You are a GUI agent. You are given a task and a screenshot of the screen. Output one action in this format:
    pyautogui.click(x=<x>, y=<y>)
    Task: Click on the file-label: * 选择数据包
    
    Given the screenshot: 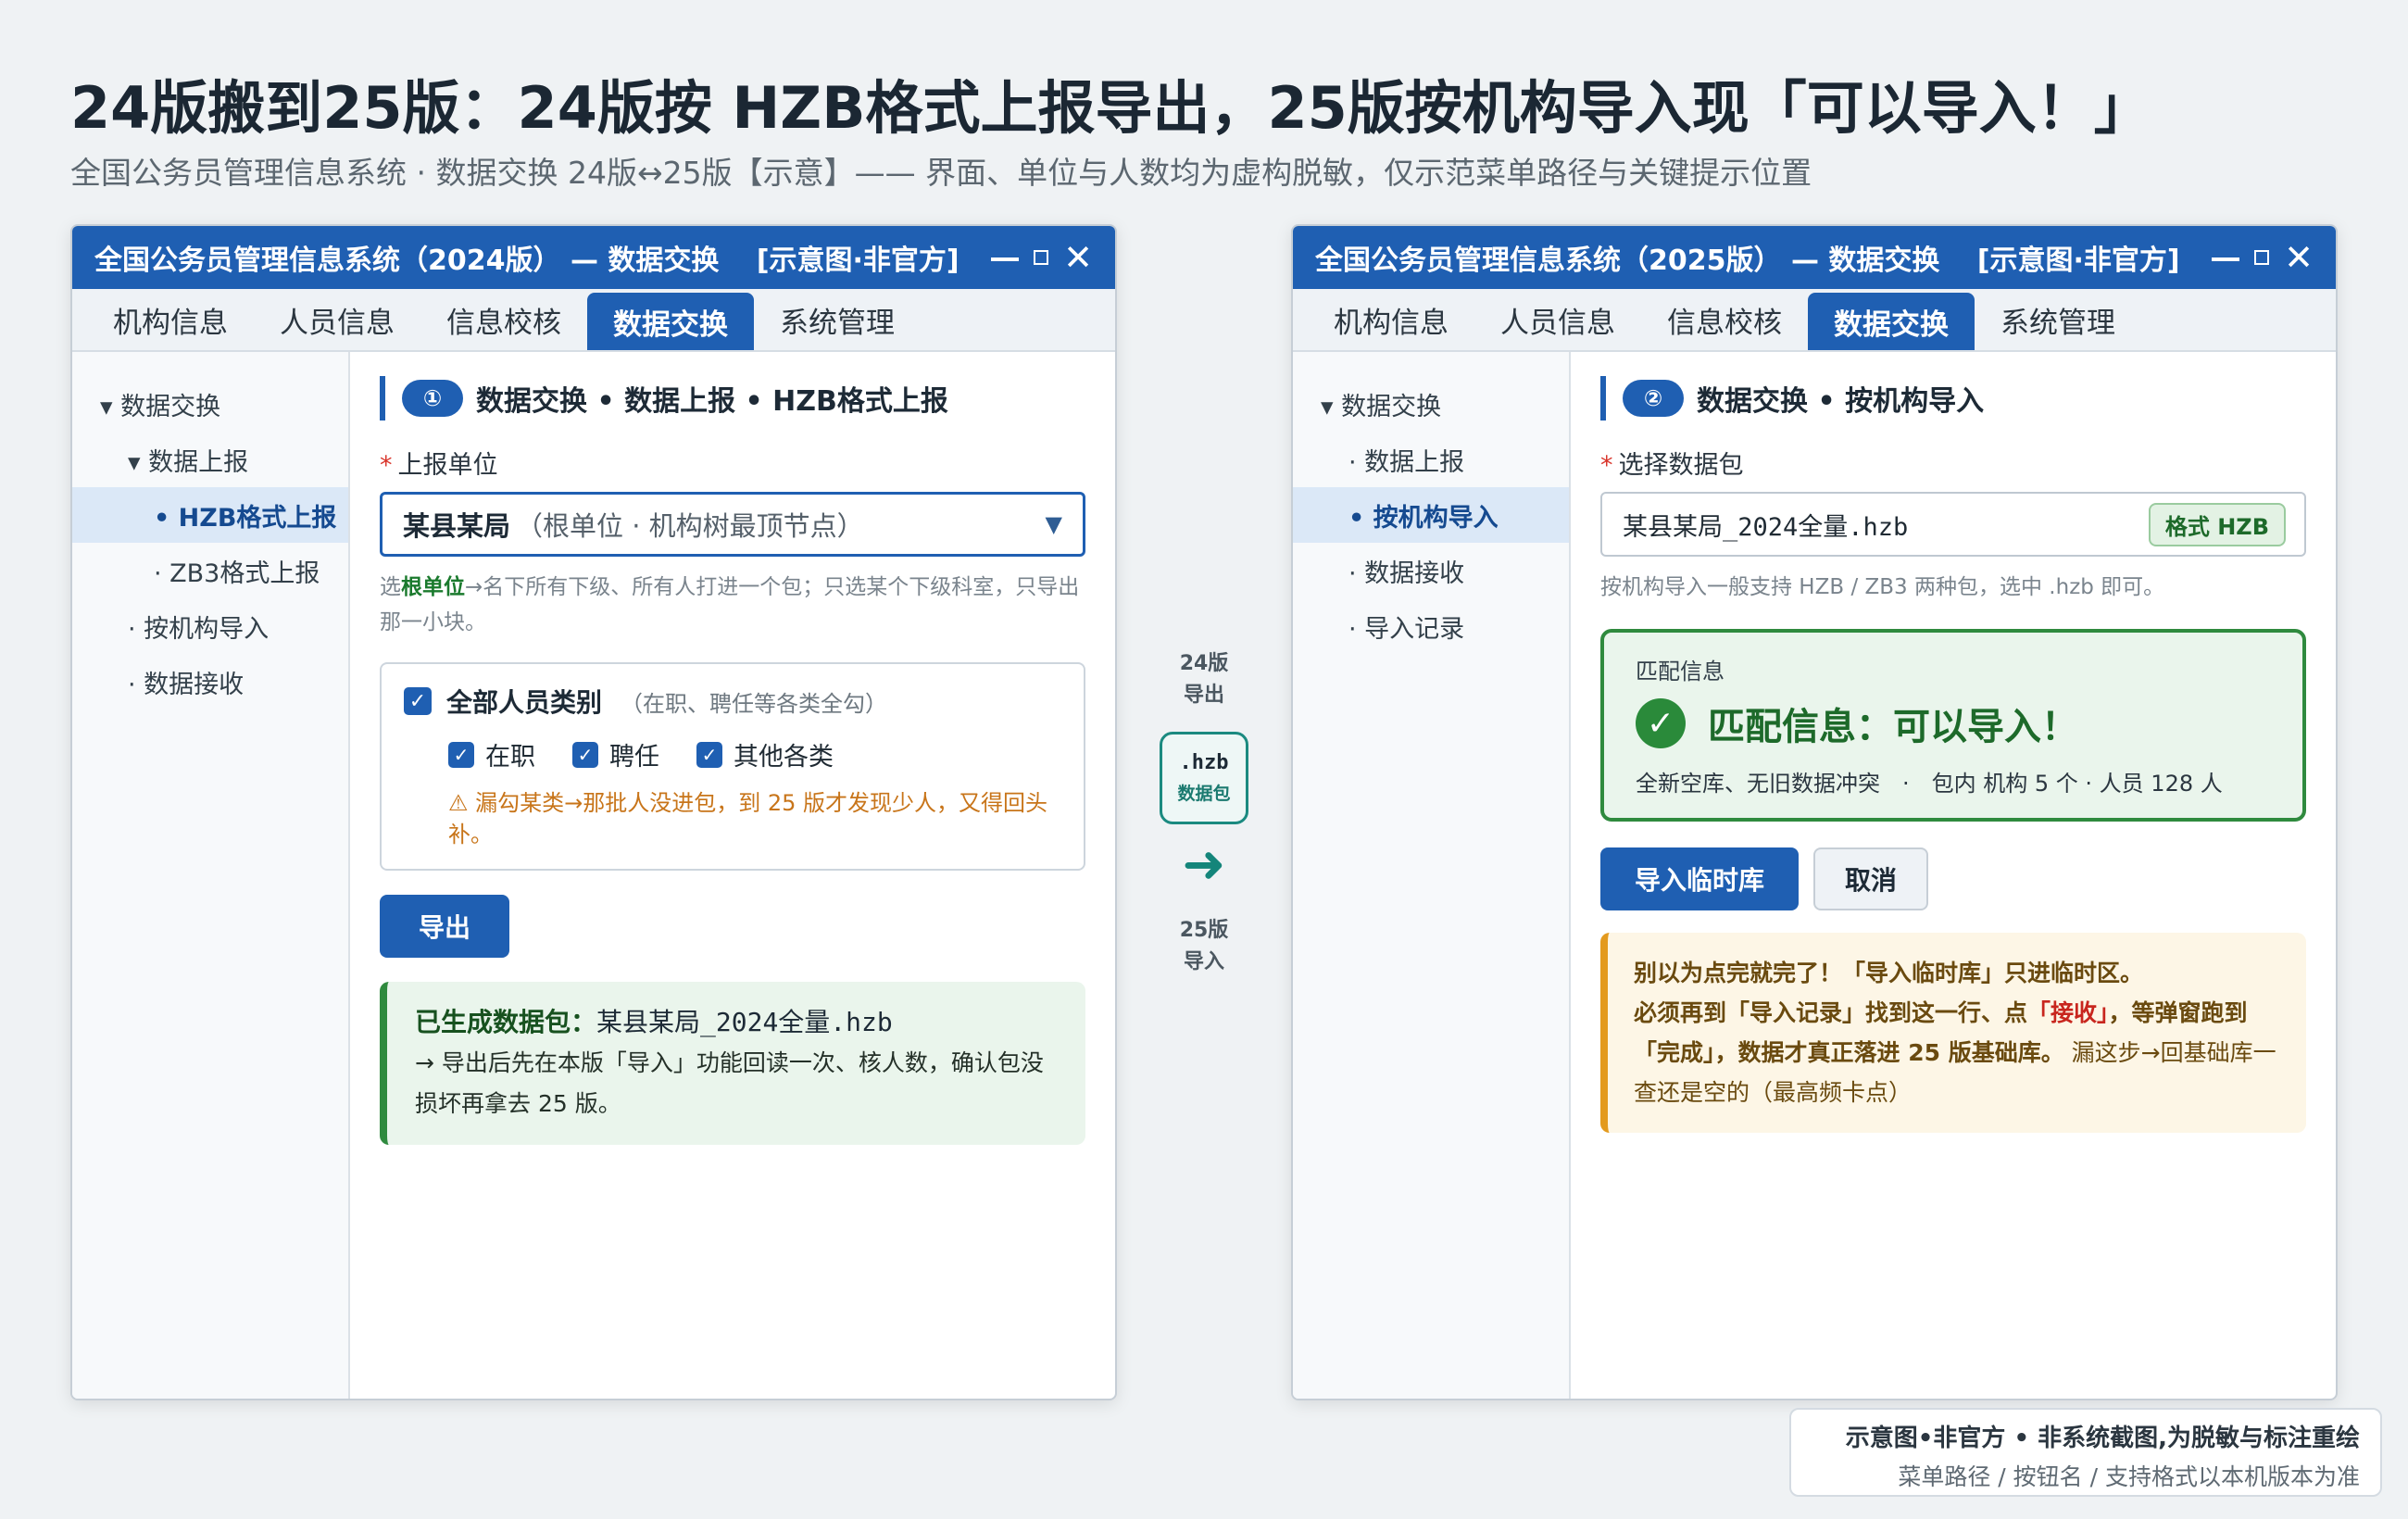 What is the action you would take?
    pyautogui.click(x=1672, y=465)
    